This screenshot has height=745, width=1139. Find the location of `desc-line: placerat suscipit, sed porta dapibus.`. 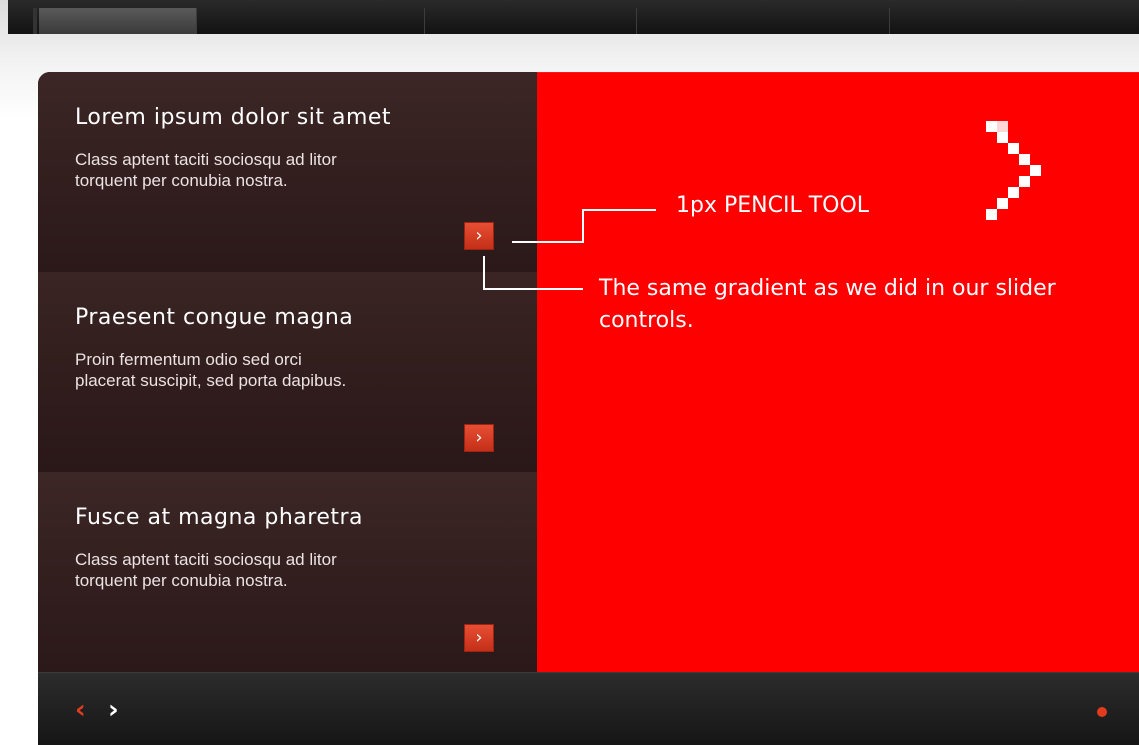

desc-line: placerat suscipit, sed porta dapibus. is located at coordinates (211, 380).